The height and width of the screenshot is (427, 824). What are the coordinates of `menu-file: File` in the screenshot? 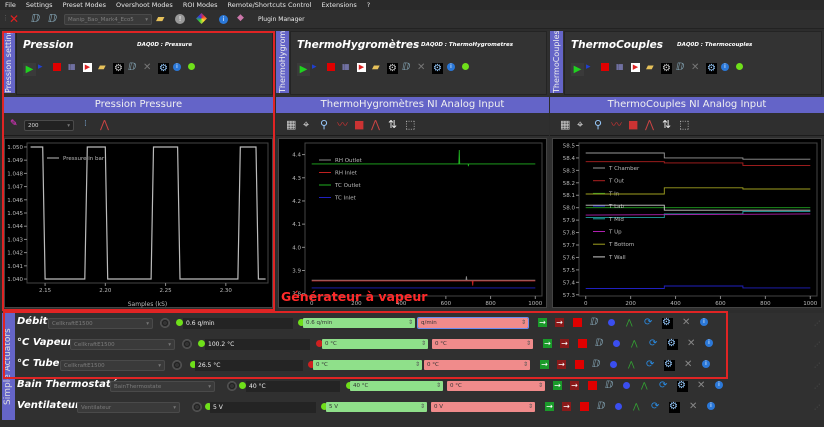 It's located at (10, 5).